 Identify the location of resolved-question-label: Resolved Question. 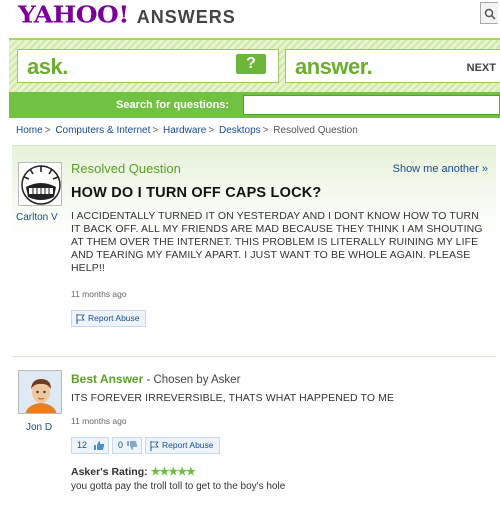
(126, 168).